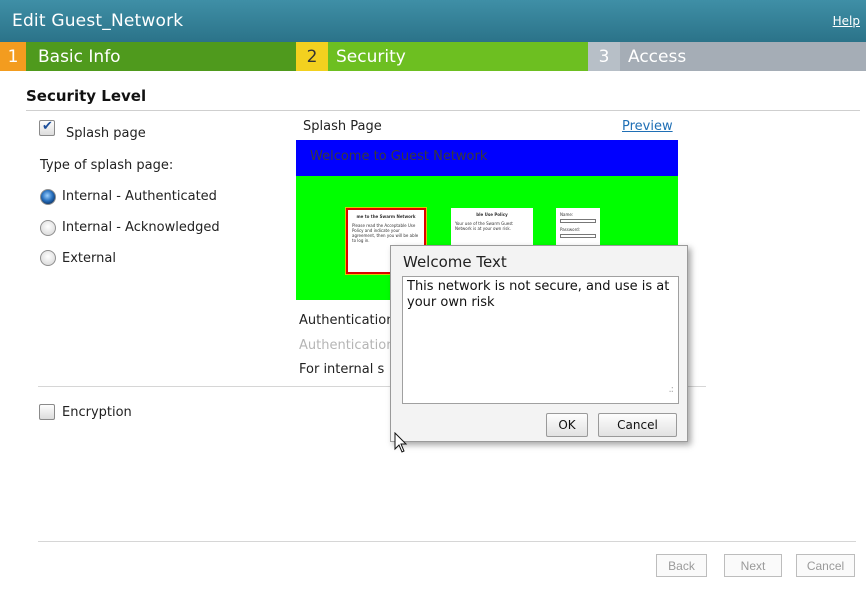 Image resolution: width=866 pixels, height=593 pixels. I want to click on mouse-cursor-icon, so click(401, 442).